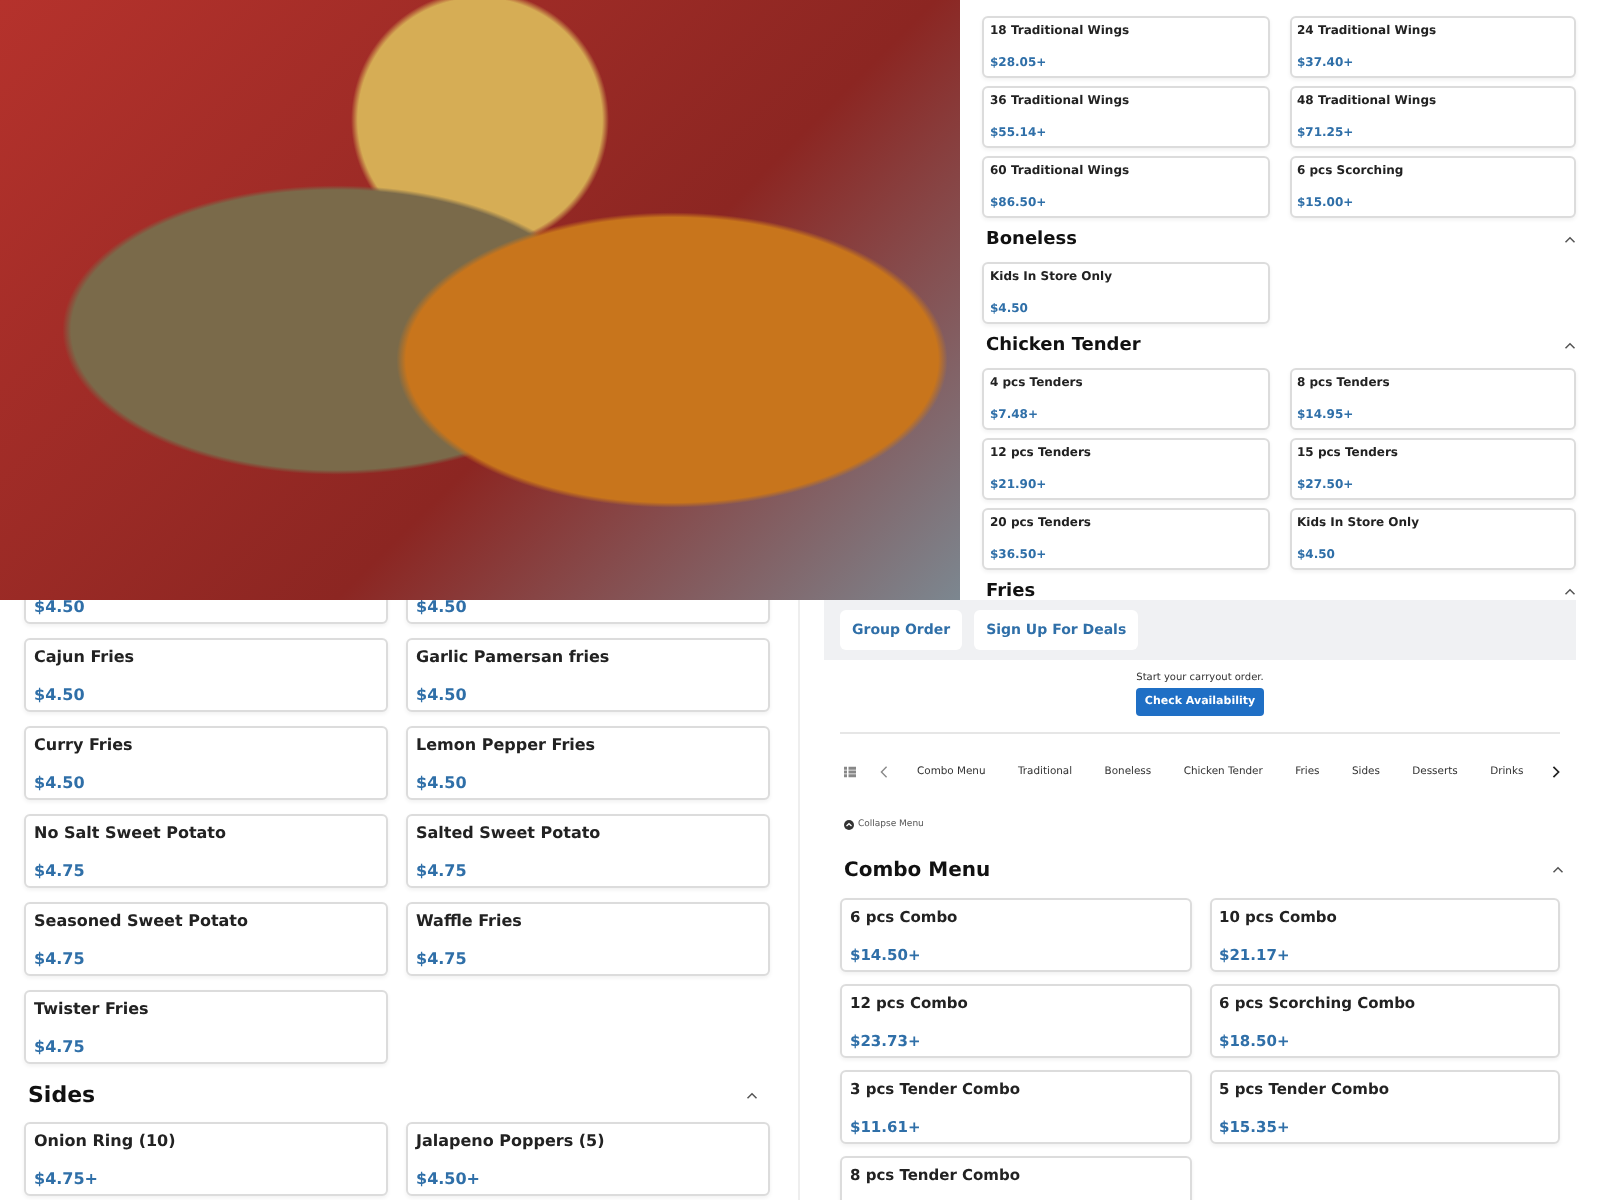 The height and width of the screenshot is (1200, 1600). I want to click on item-name: Salted Sweet Potato, so click(509, 833).